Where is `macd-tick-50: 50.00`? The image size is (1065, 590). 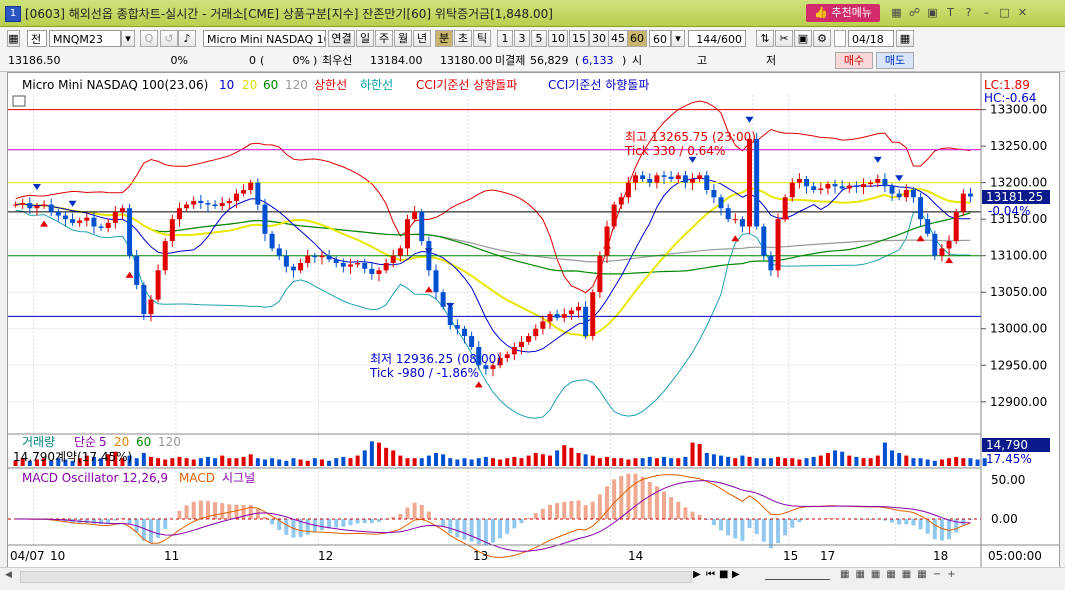
macd-tick-50: 50.00 is located at coordinates (1008, 480).